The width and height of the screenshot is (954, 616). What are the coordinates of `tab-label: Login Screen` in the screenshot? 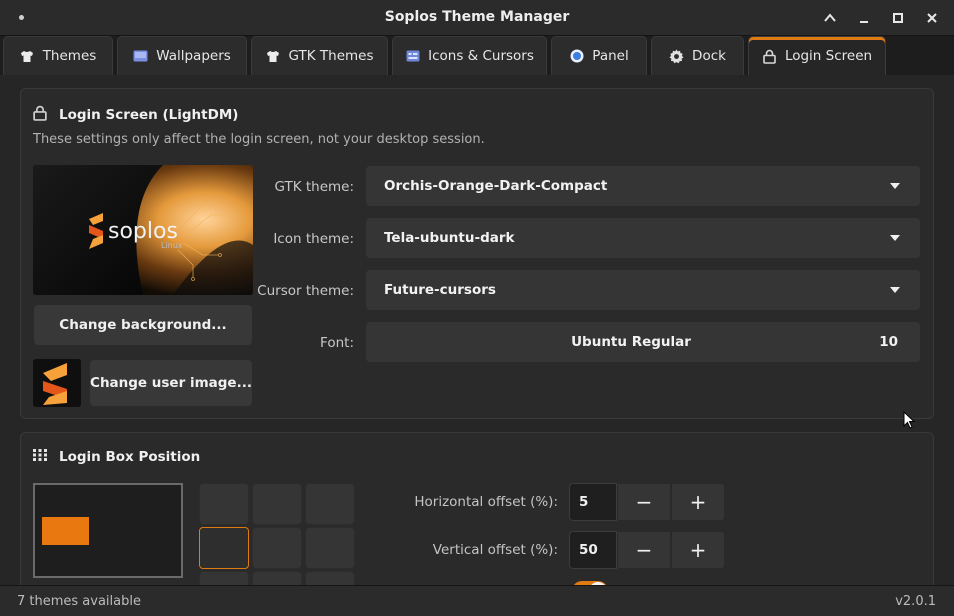 It's located at (828, 56).